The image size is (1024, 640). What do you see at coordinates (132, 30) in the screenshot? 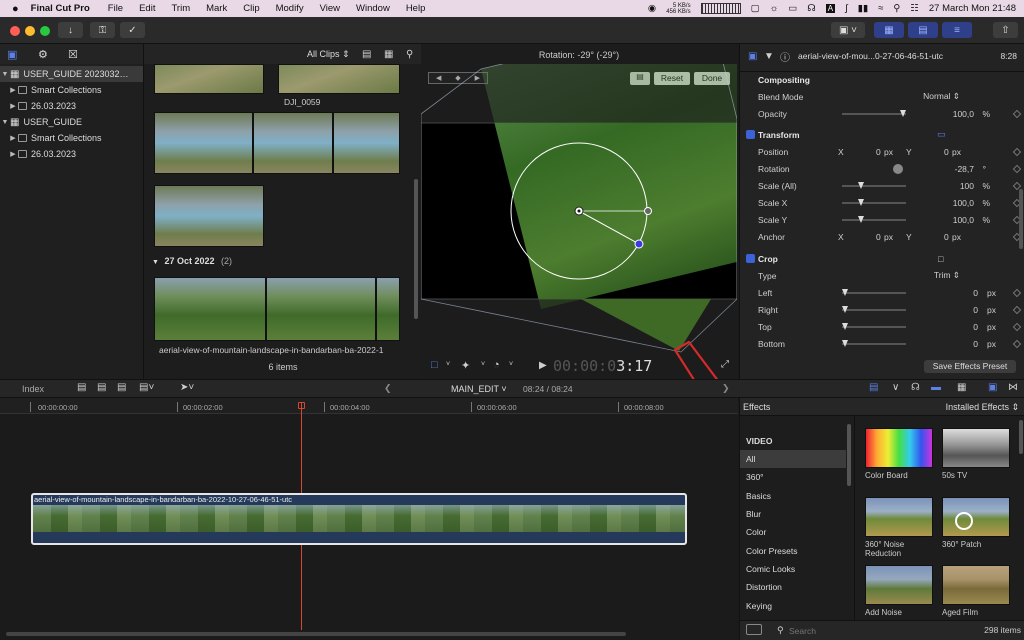
I see `background-tasks-button: ✓` at bounding box center [132, 30].